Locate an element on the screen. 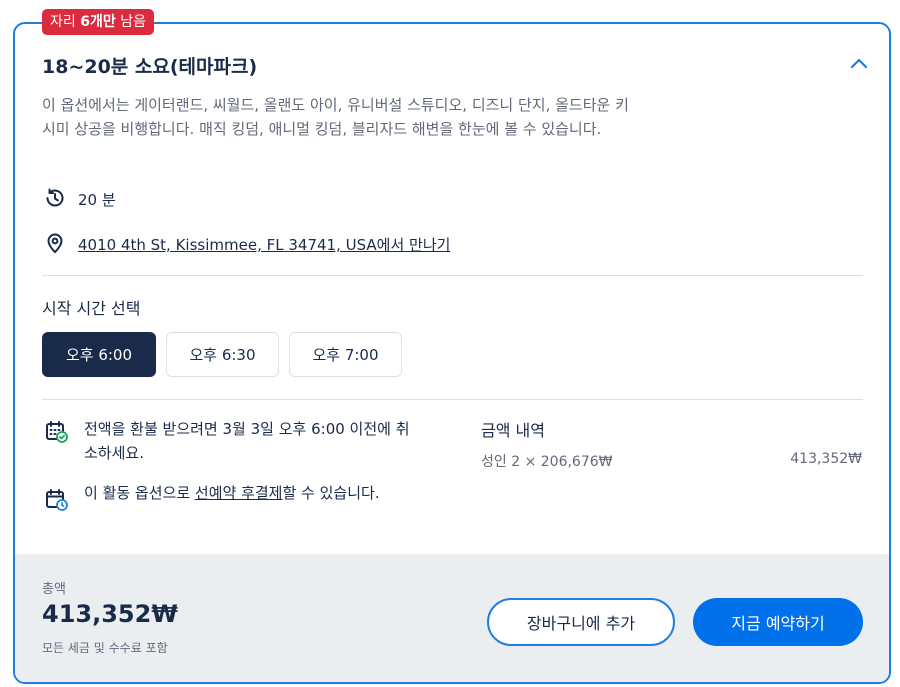 The image size is (900, 687). badge-prefix: 자리 is located at coordinates (63, 22).